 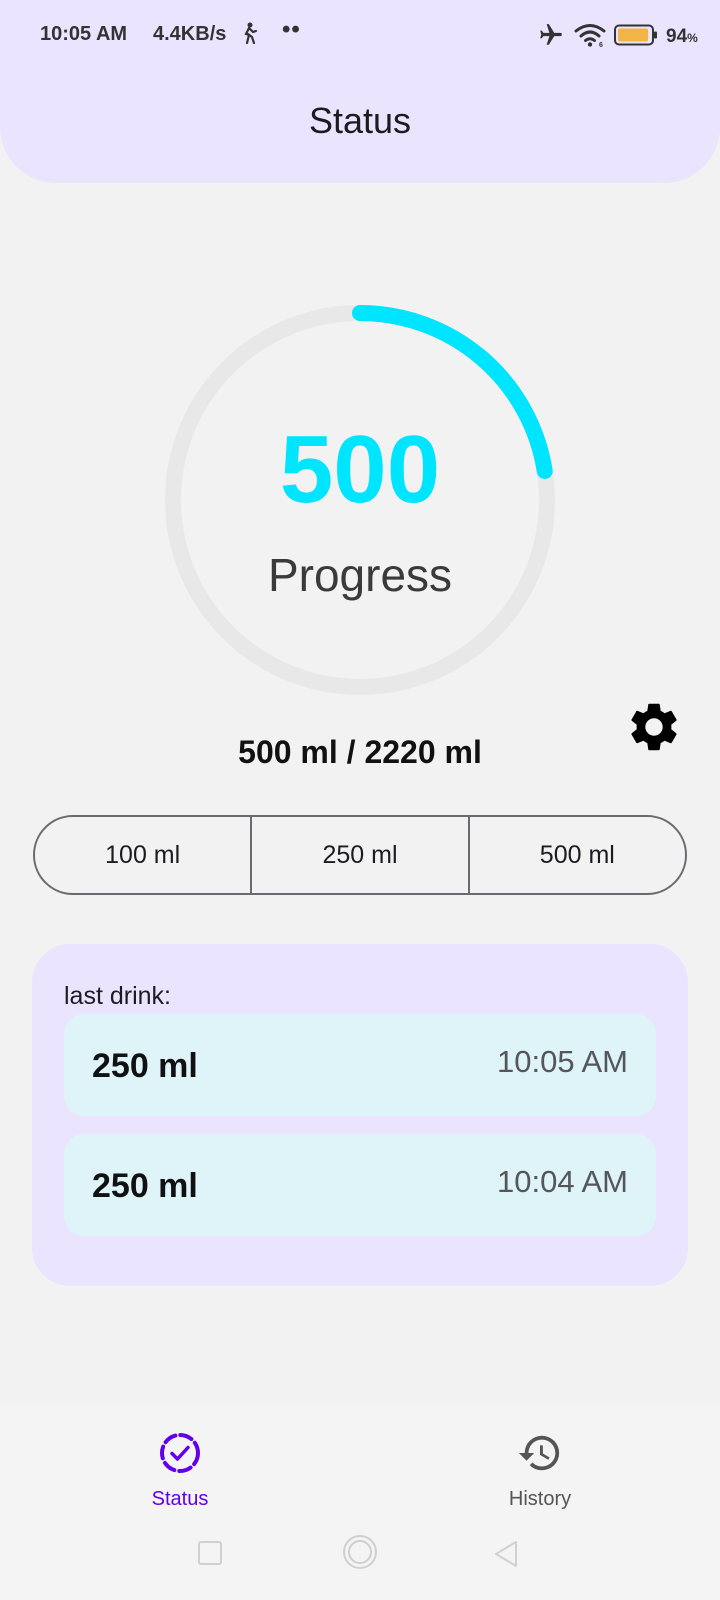 What do you see at coordinates (601, 45) in the screenshot?
I see `svg-text: 6` at bounding box center [601, 45].